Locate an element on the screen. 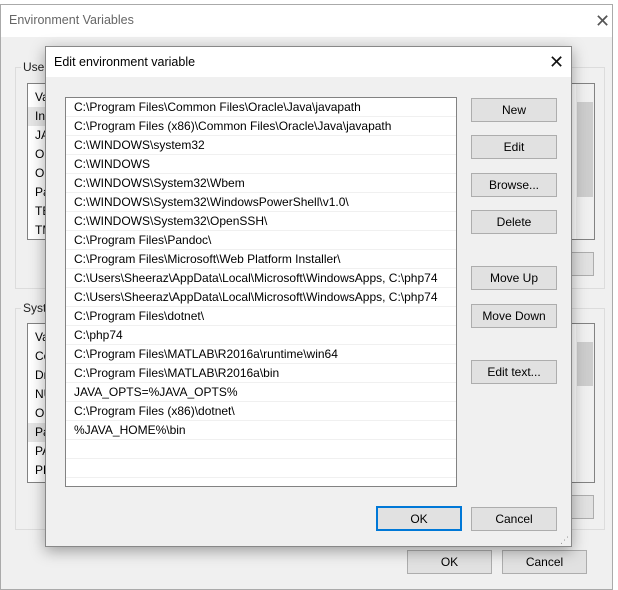 The height and width of the screenshot is (590, 618). delete-button: Delete is located at coordinates (514, 222).